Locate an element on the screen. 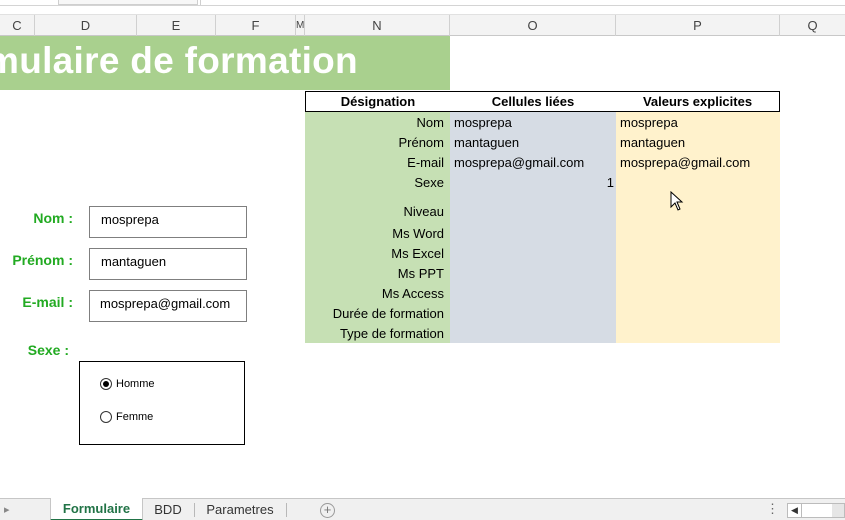  column-header-row: C D E F M N O P Q is located at coordinates (422, 25).